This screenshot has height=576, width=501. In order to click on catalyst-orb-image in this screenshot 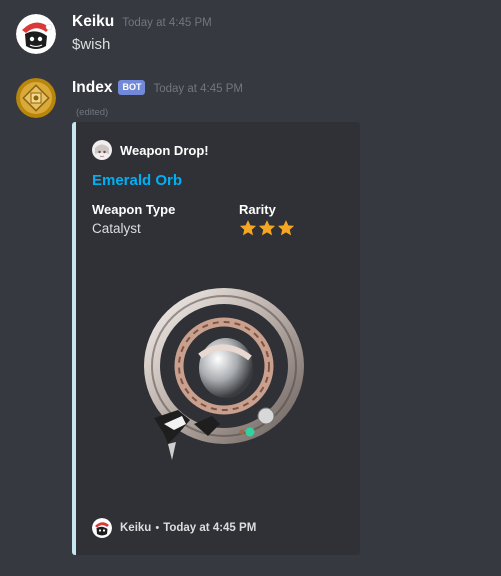, I will do `click(224, 379)`.